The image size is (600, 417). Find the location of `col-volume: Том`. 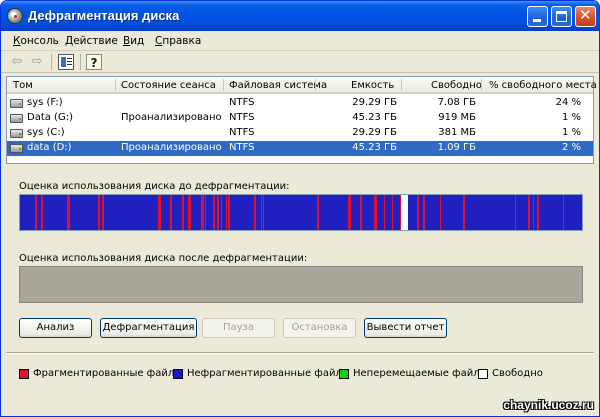

col-volume: Том is located at coordinates (23, 85).